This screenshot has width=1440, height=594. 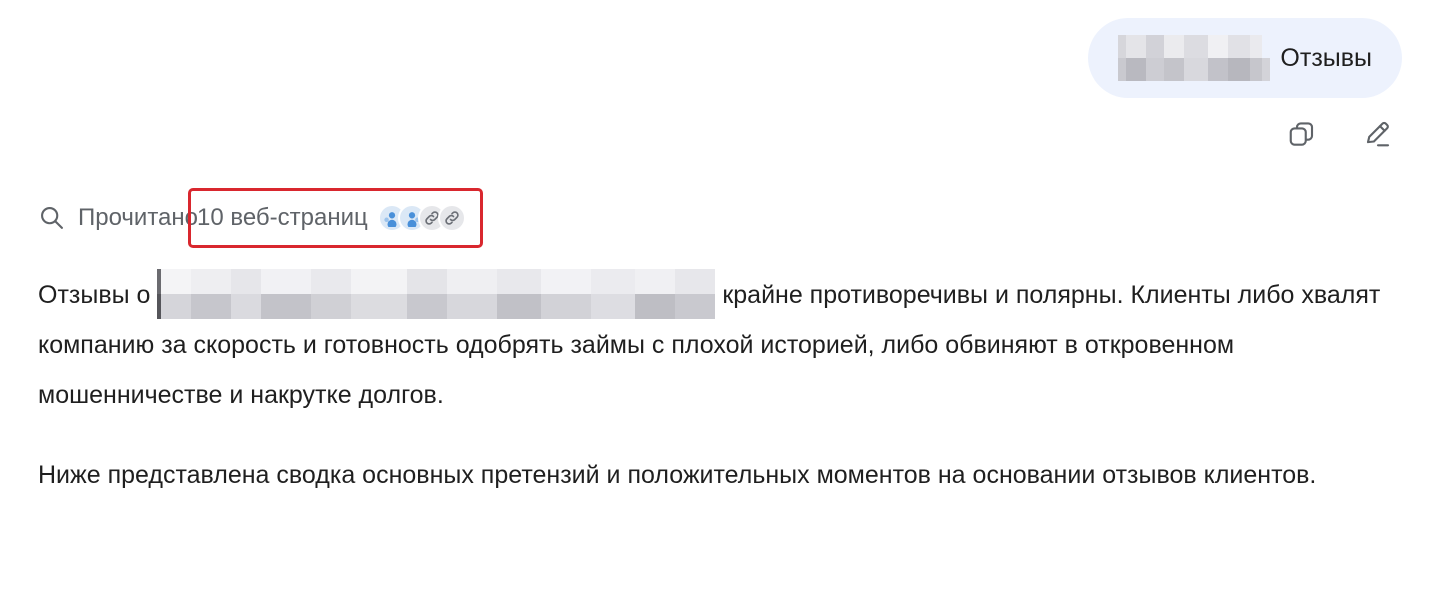 I want to click on user-message-bubble: Отзывы, so click(x=1245, y=58).